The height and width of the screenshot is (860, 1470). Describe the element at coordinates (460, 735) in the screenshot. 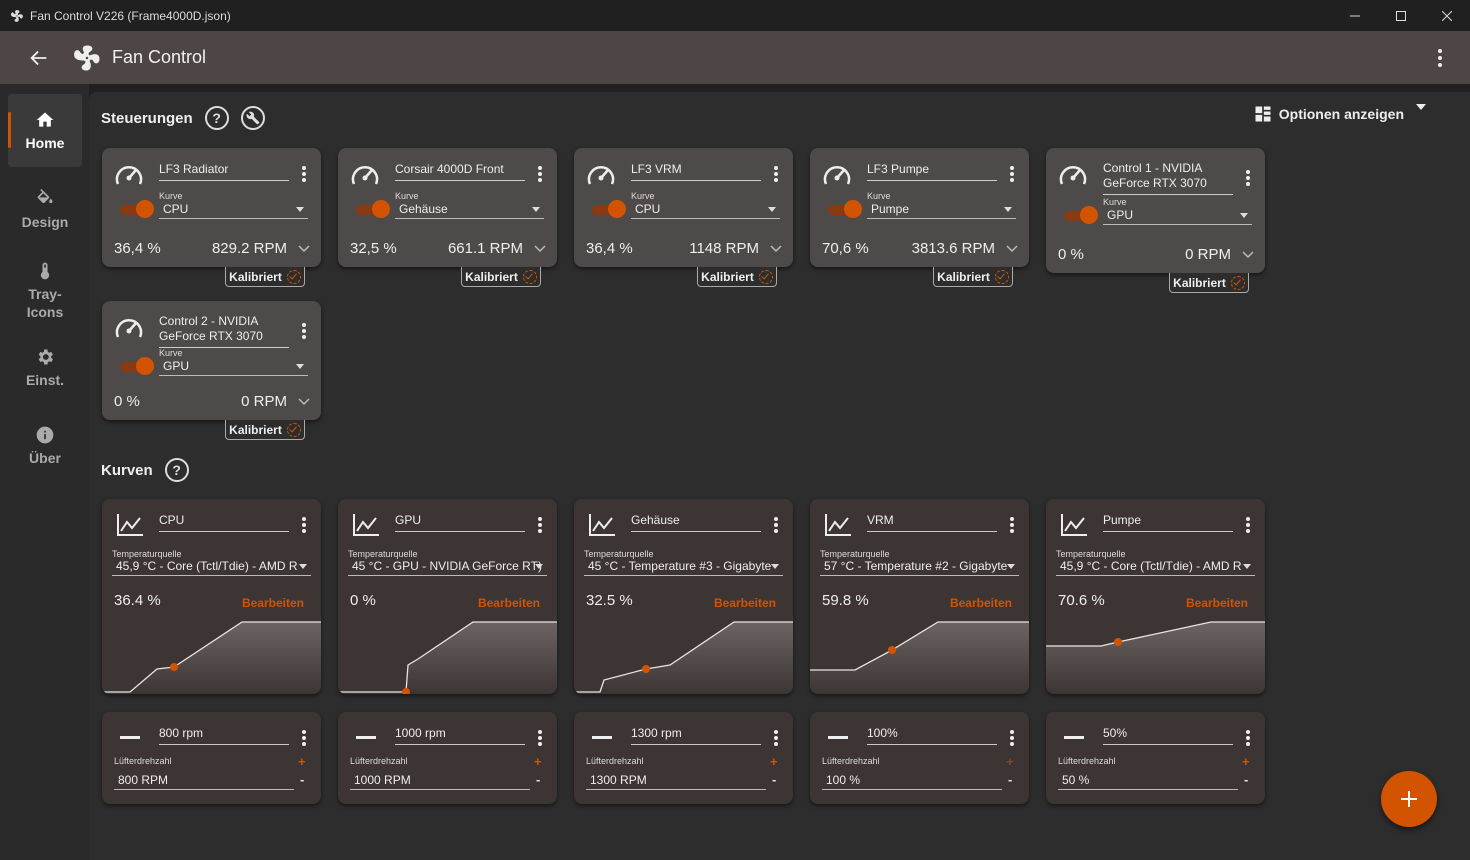

I see `fixed-speed-name: 1000 rpm` at that location.